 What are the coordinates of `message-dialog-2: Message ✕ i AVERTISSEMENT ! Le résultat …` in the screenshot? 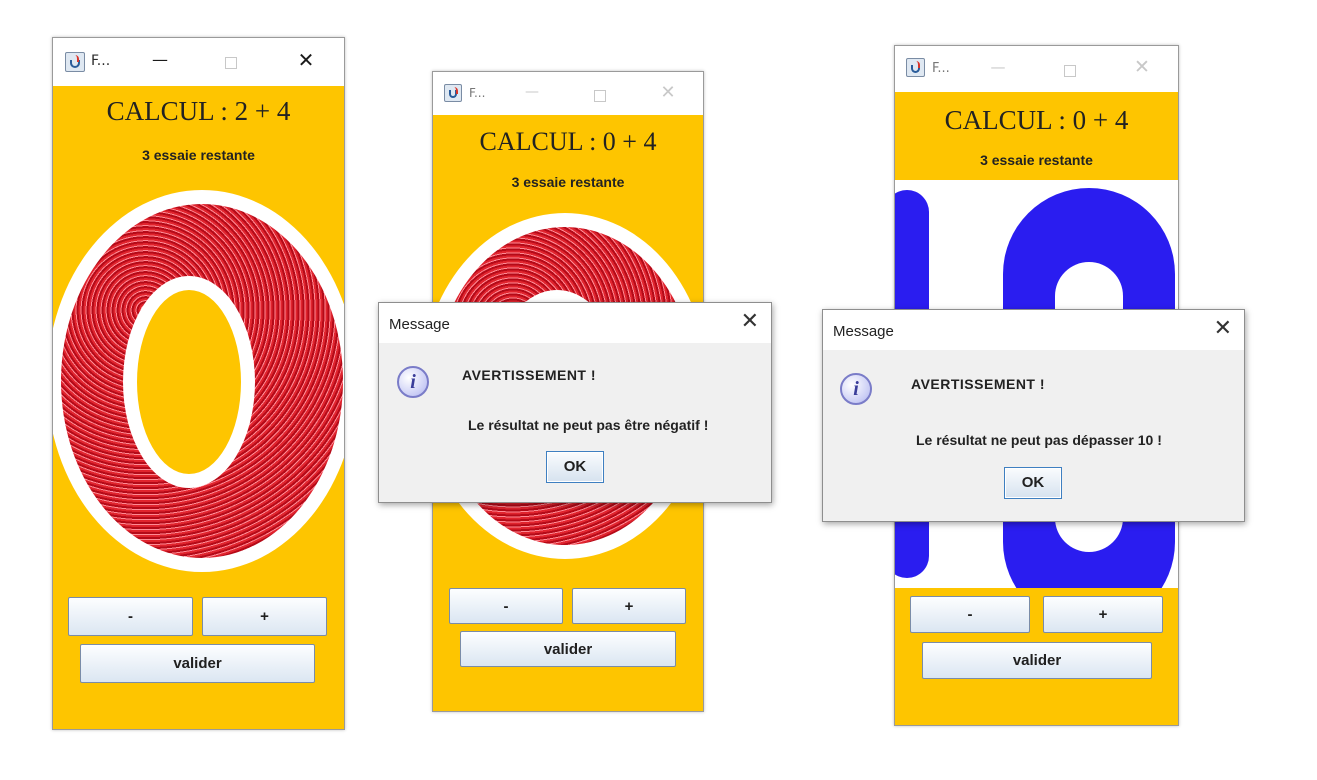 It's located at (1033, 415).